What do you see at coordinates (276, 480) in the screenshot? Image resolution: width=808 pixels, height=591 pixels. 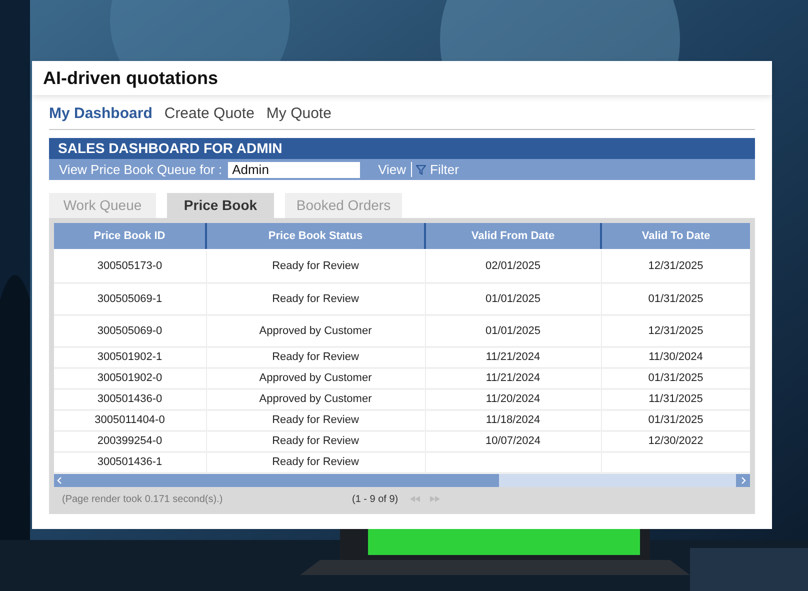 I see `scrollbar-thumb` at bounding box center [276, 480].